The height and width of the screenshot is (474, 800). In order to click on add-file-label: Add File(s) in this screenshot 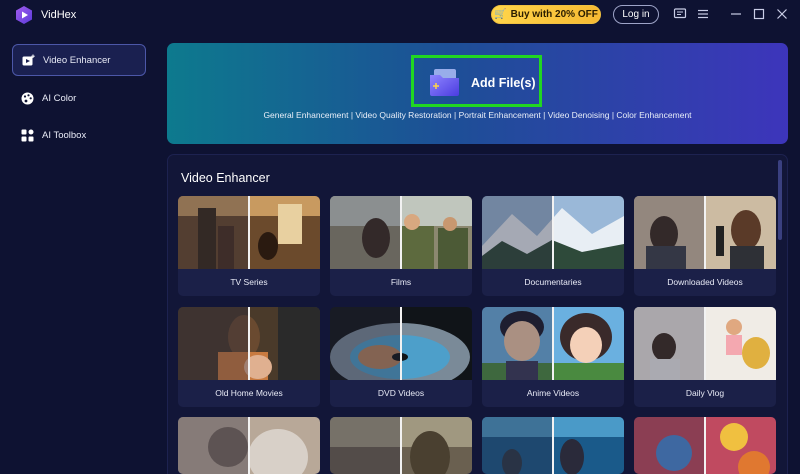, I will do `click(503, 83)`.